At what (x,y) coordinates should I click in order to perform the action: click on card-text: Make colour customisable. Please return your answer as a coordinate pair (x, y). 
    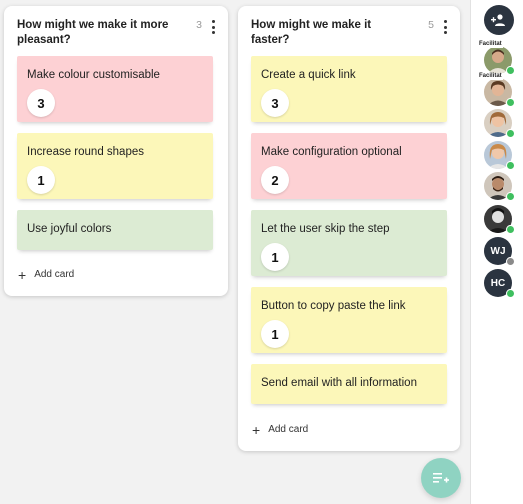
    Looking at the image, I should click on (93, 75).